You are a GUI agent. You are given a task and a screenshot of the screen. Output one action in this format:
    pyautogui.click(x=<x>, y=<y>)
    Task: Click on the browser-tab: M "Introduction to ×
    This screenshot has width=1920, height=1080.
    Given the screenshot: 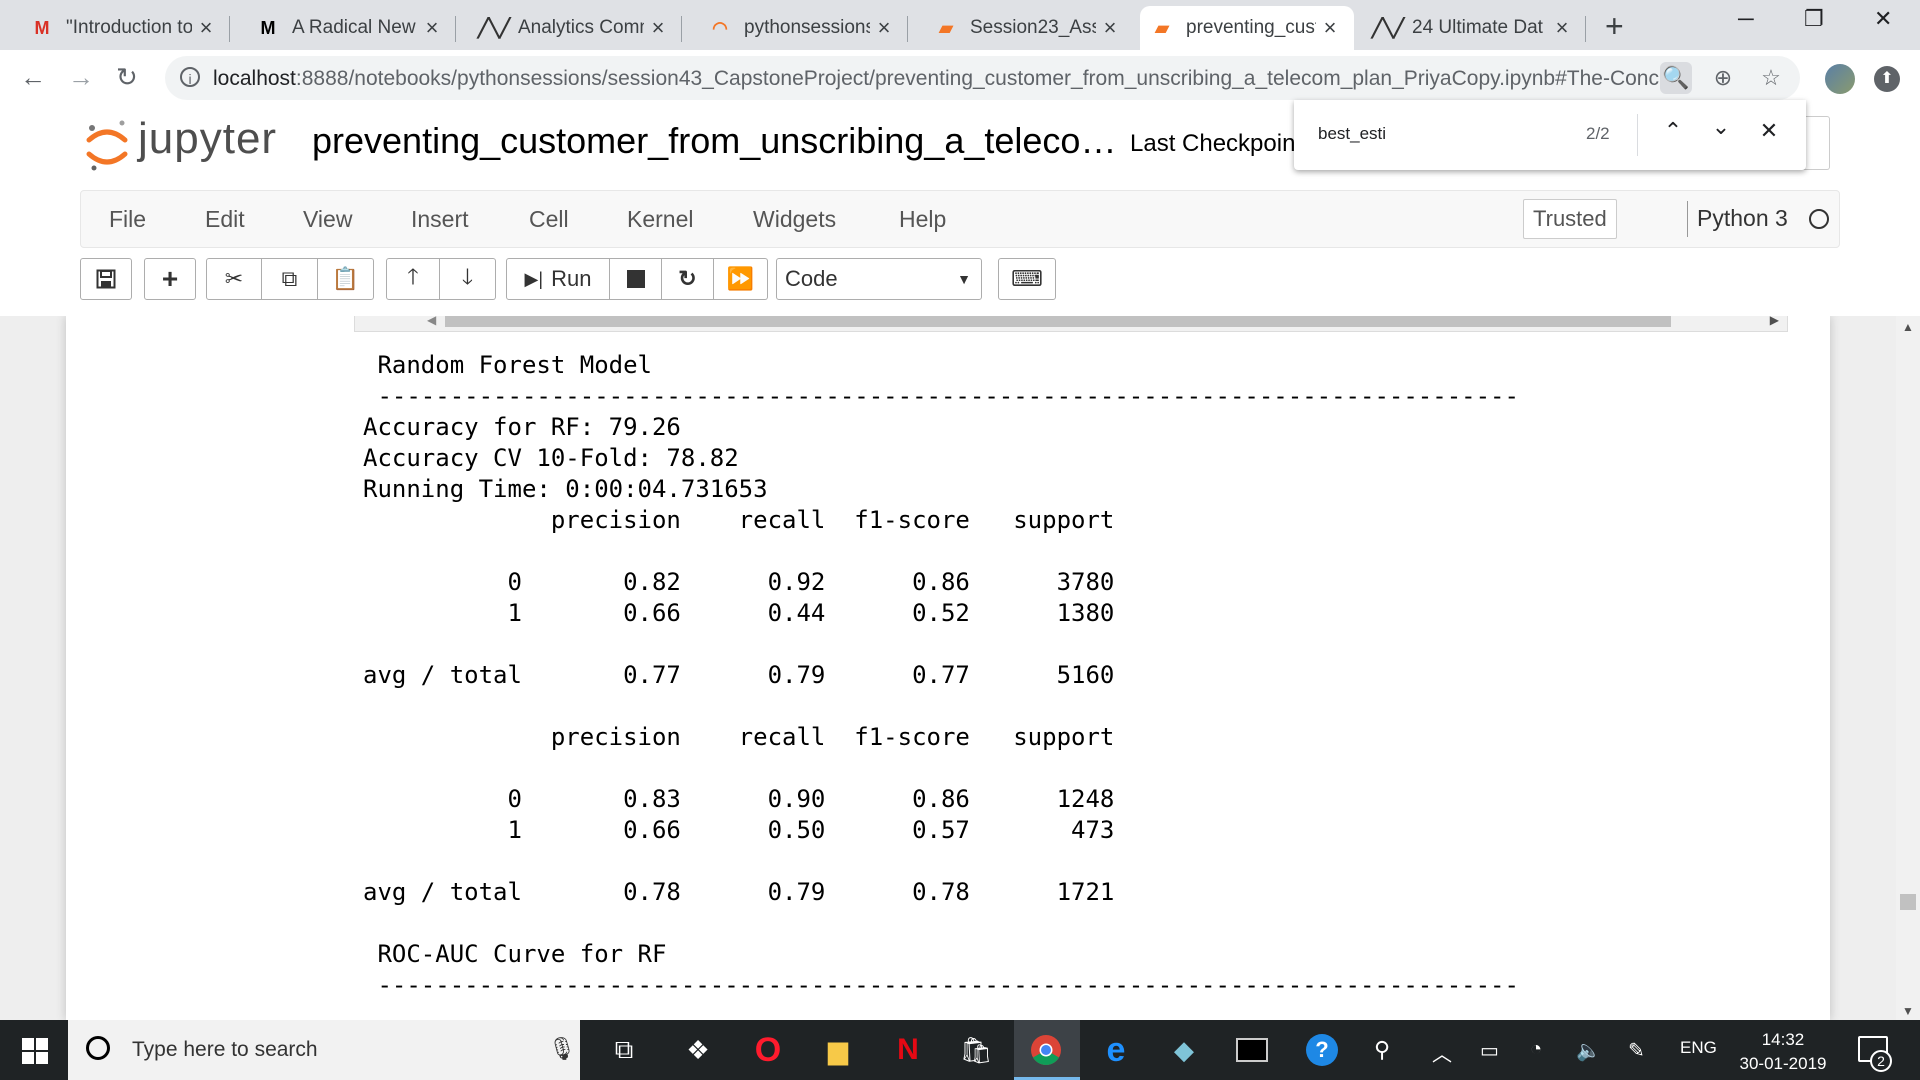 What is the action you would take?
    pyautogui.click(x=125, y=28)
    